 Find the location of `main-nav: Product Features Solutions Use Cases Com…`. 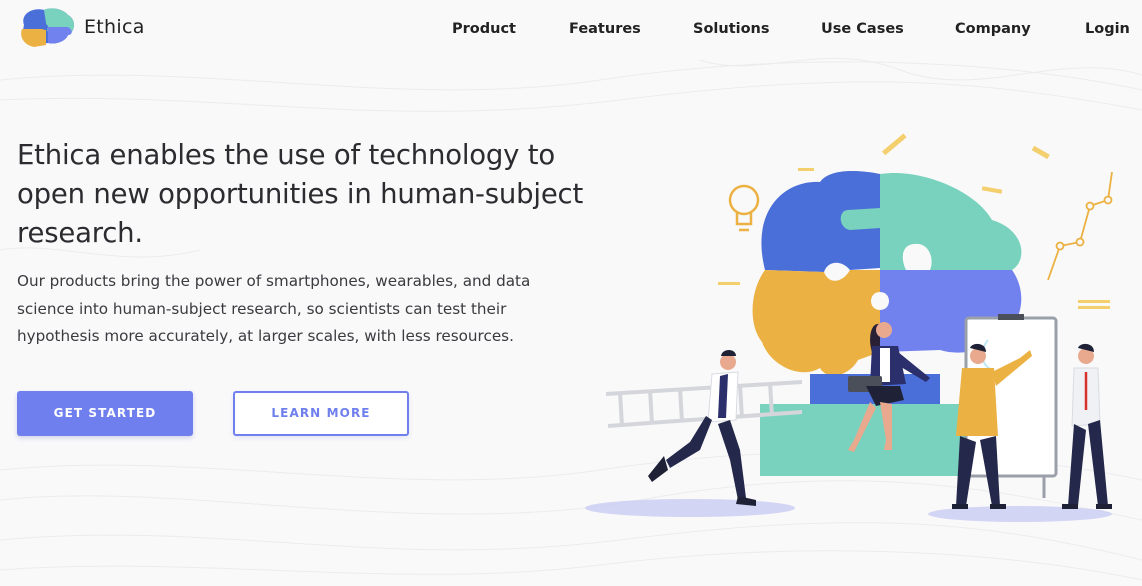

main-nav: Product Features Solutions Use Cases Com… is located at coordinates (571, 31).